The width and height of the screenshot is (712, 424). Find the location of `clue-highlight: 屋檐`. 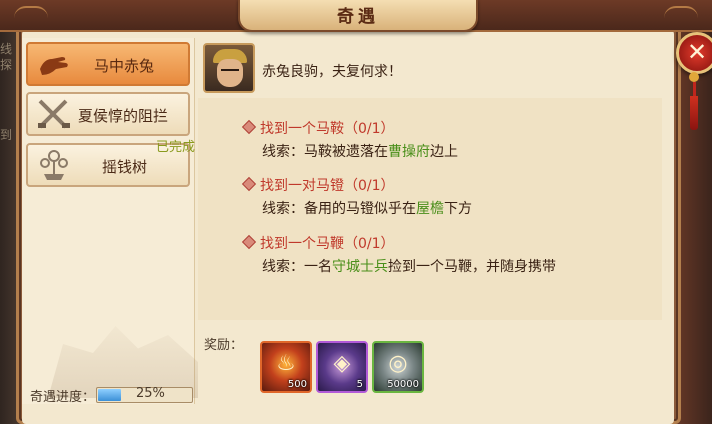

clue-highlight: 屋檐 is located at coordinates (430, 209).